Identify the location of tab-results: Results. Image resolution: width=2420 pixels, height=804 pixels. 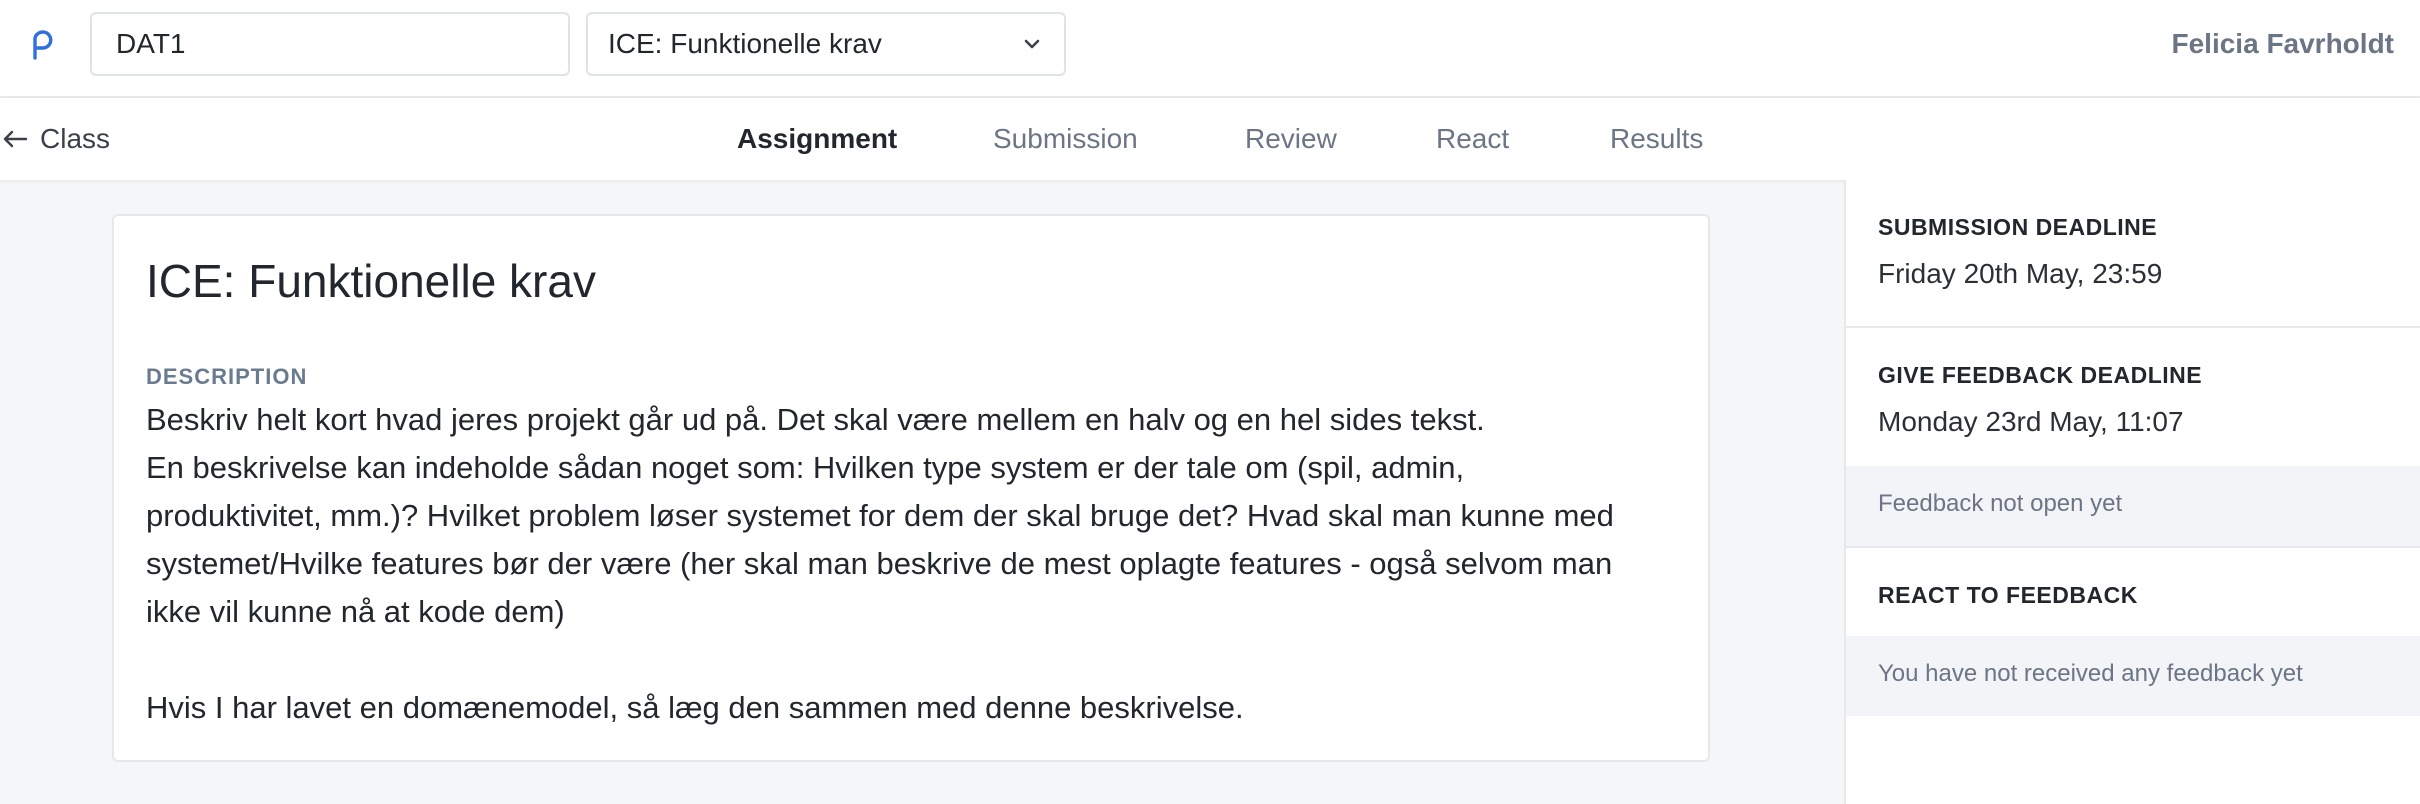
(1656, 139).